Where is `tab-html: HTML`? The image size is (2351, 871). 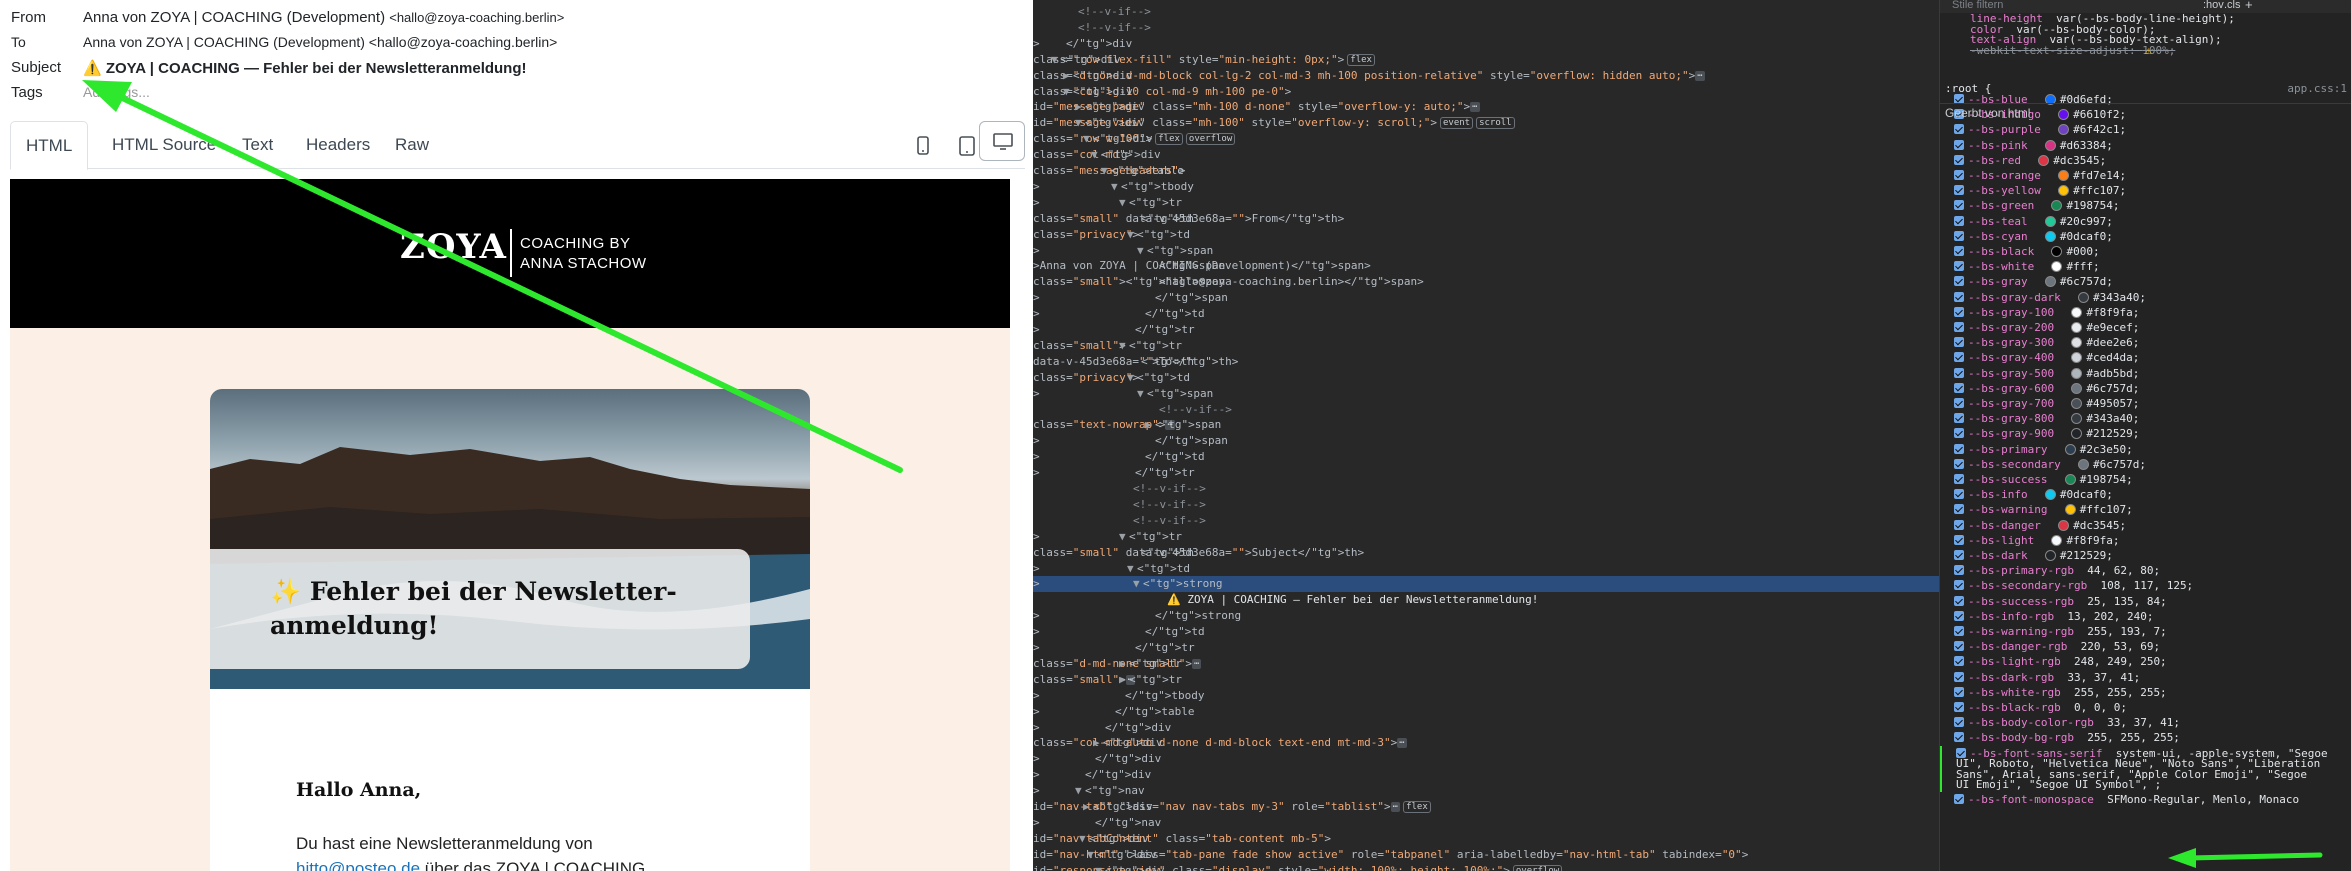 tab-html: HTML is located at coordinates (49, 145).